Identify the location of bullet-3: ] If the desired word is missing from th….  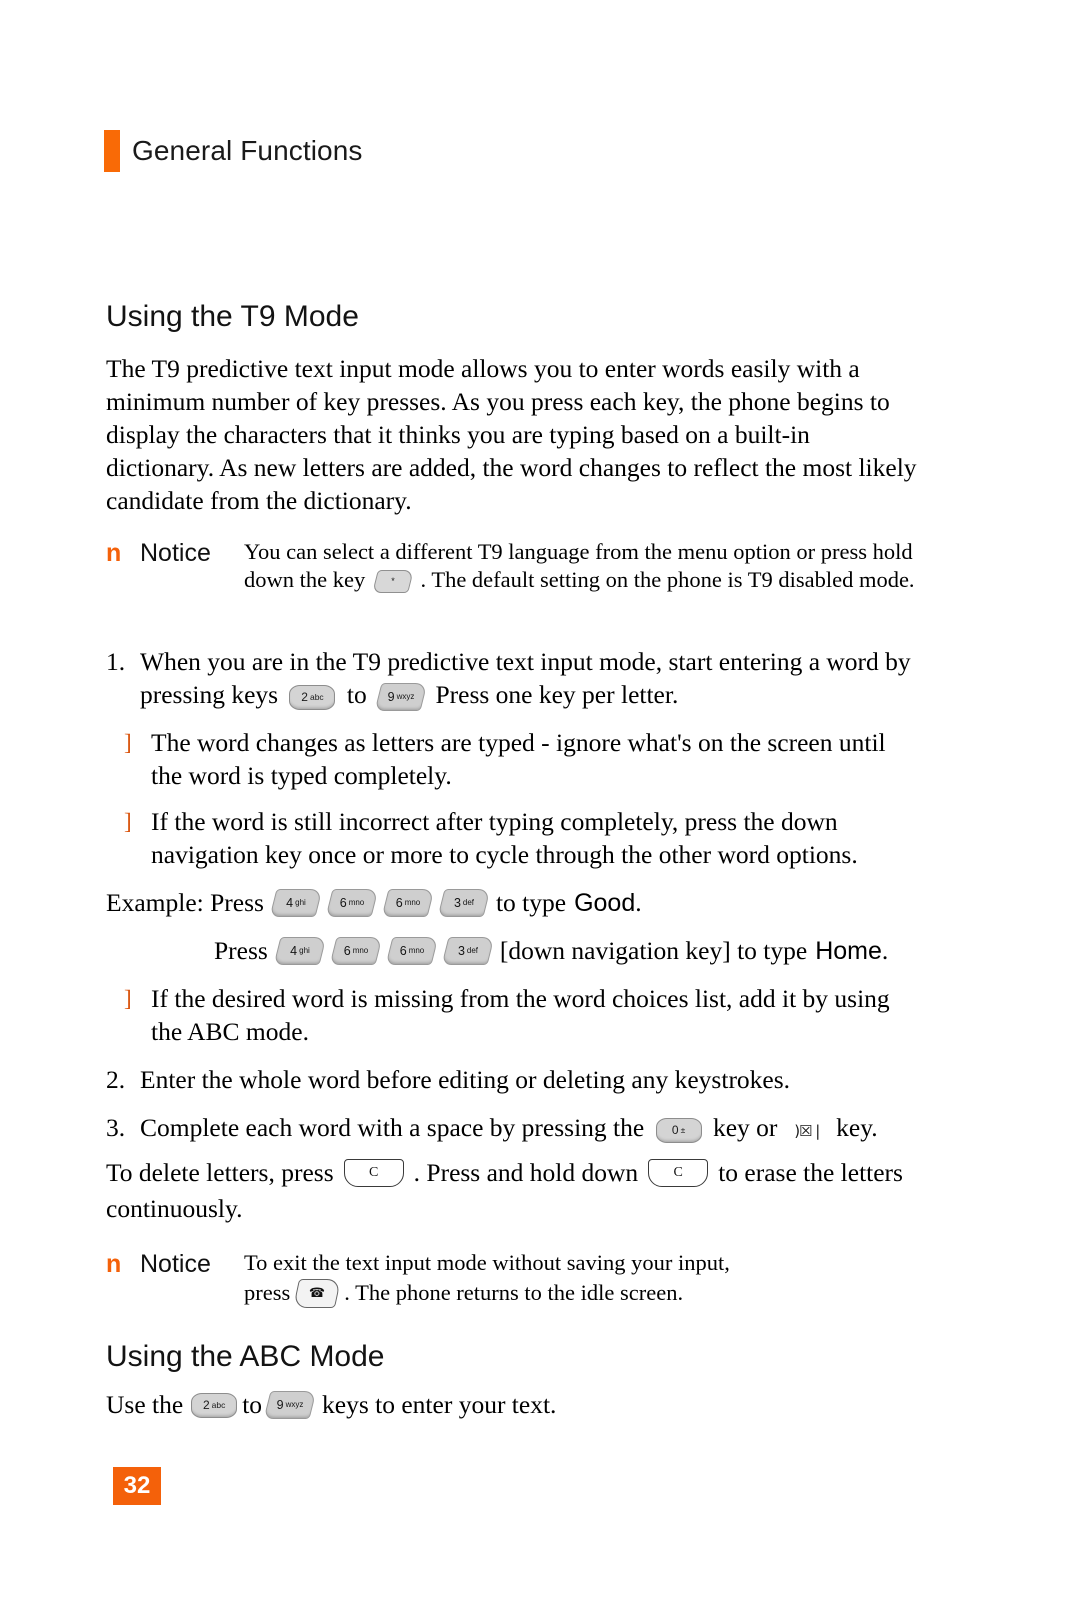
(524, 1015).